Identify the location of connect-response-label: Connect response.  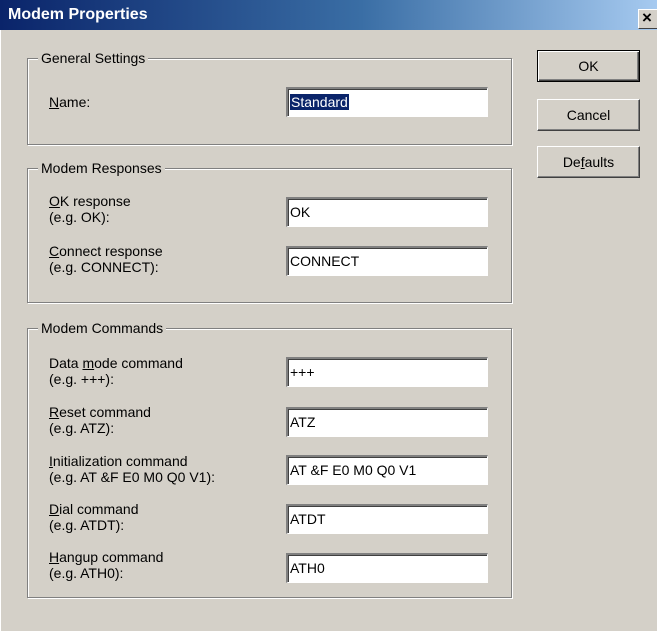
(106, 251).